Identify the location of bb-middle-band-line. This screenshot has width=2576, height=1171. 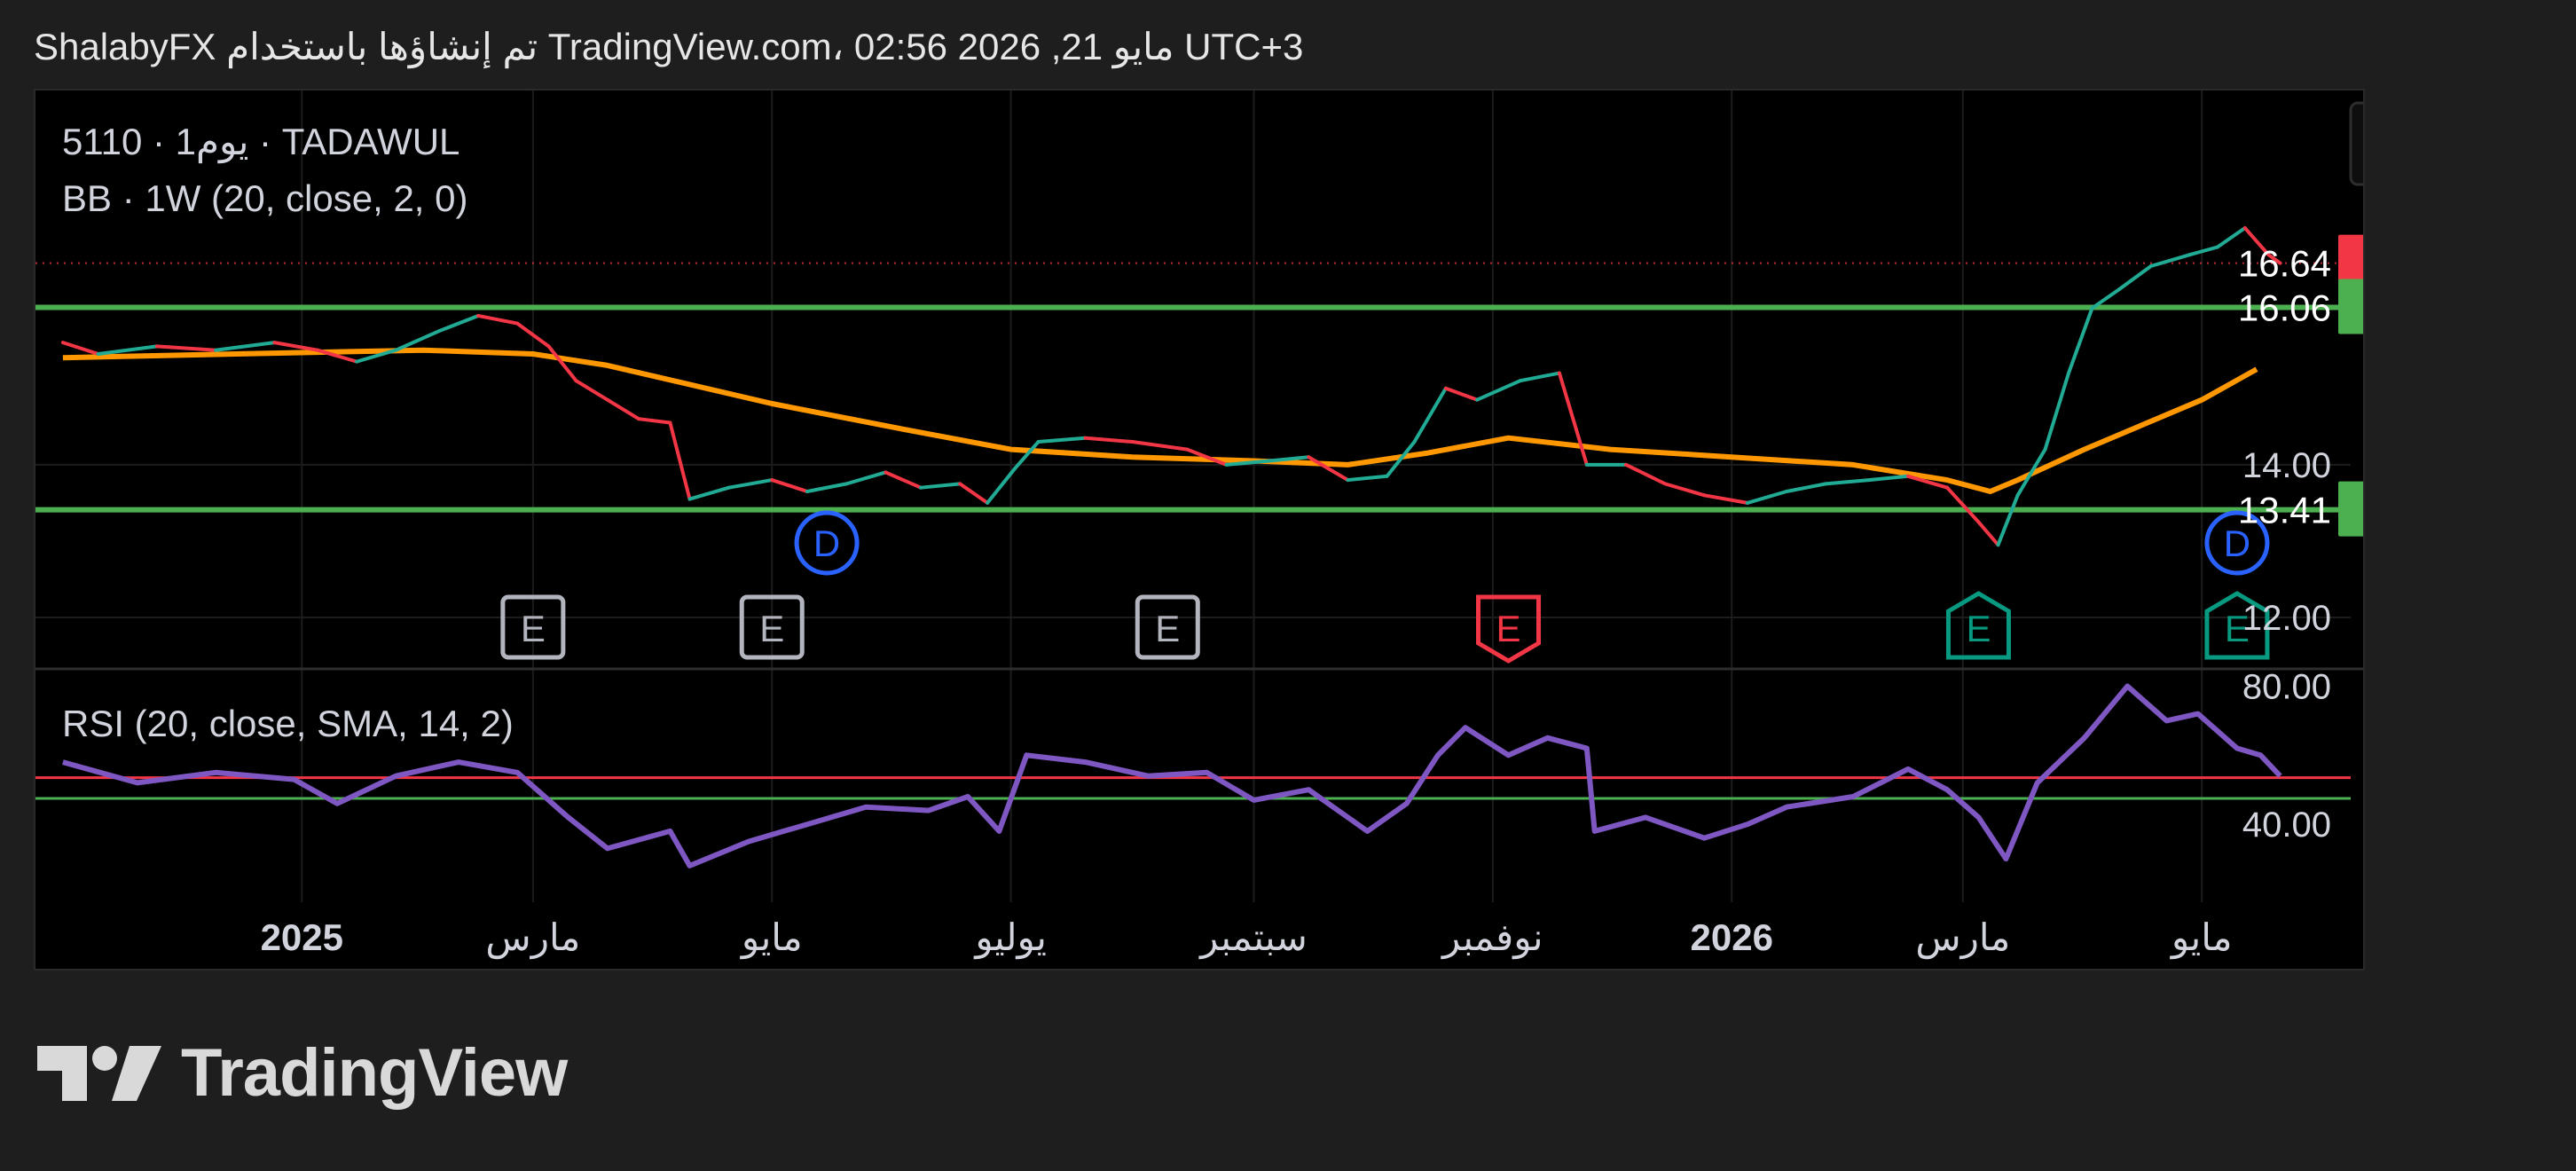
(1160, 420).